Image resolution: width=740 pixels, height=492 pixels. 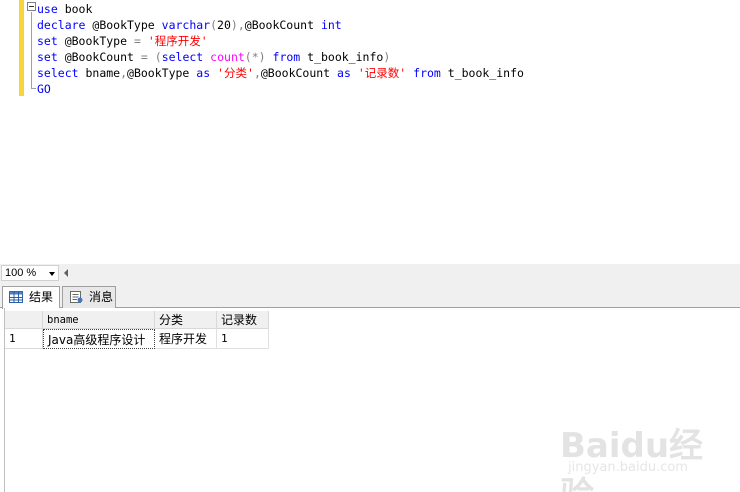 I want to click on message-icon, so click(x=76, y=297).